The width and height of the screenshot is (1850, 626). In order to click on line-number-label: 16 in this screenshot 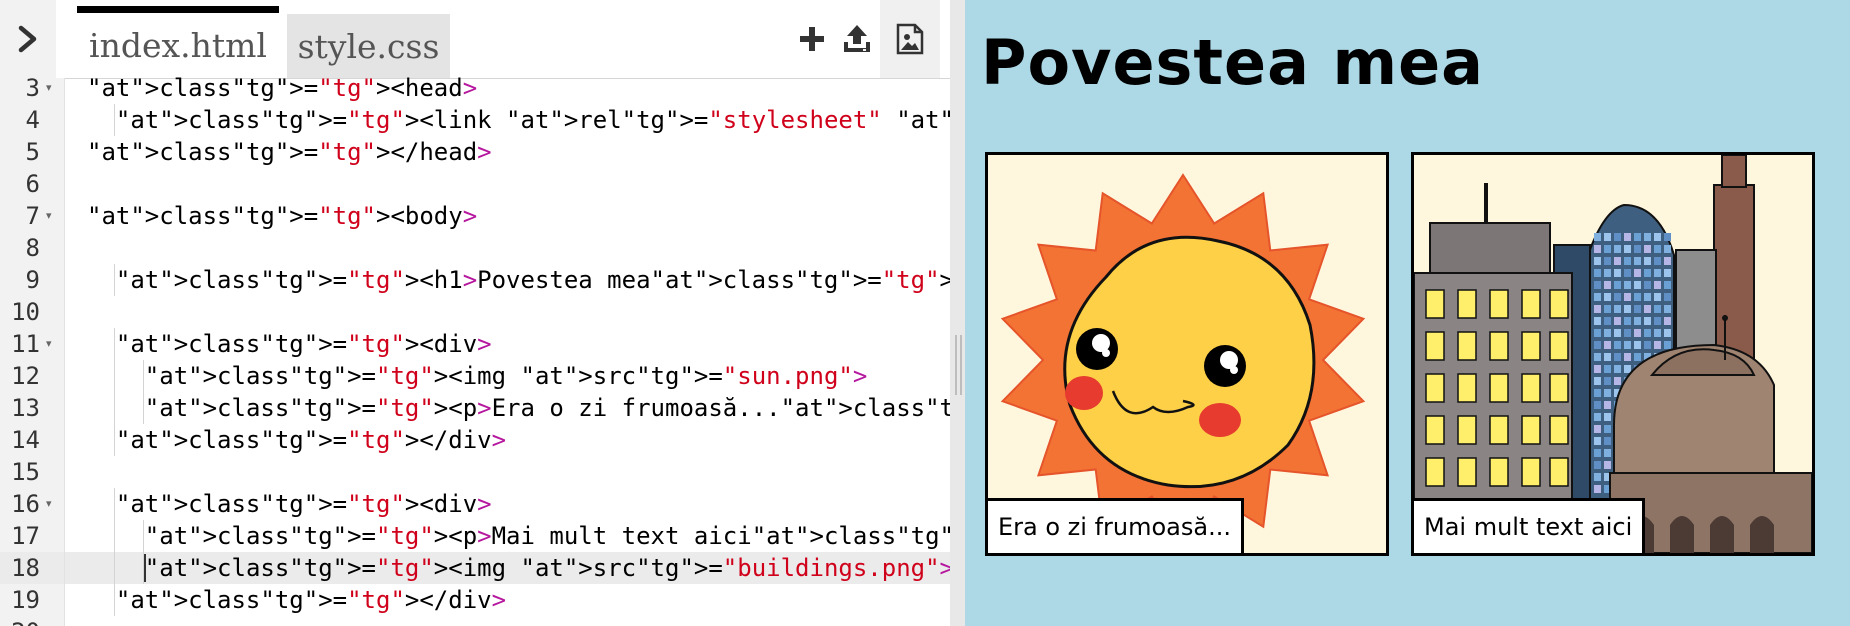, I will do `click(25, 504)`.